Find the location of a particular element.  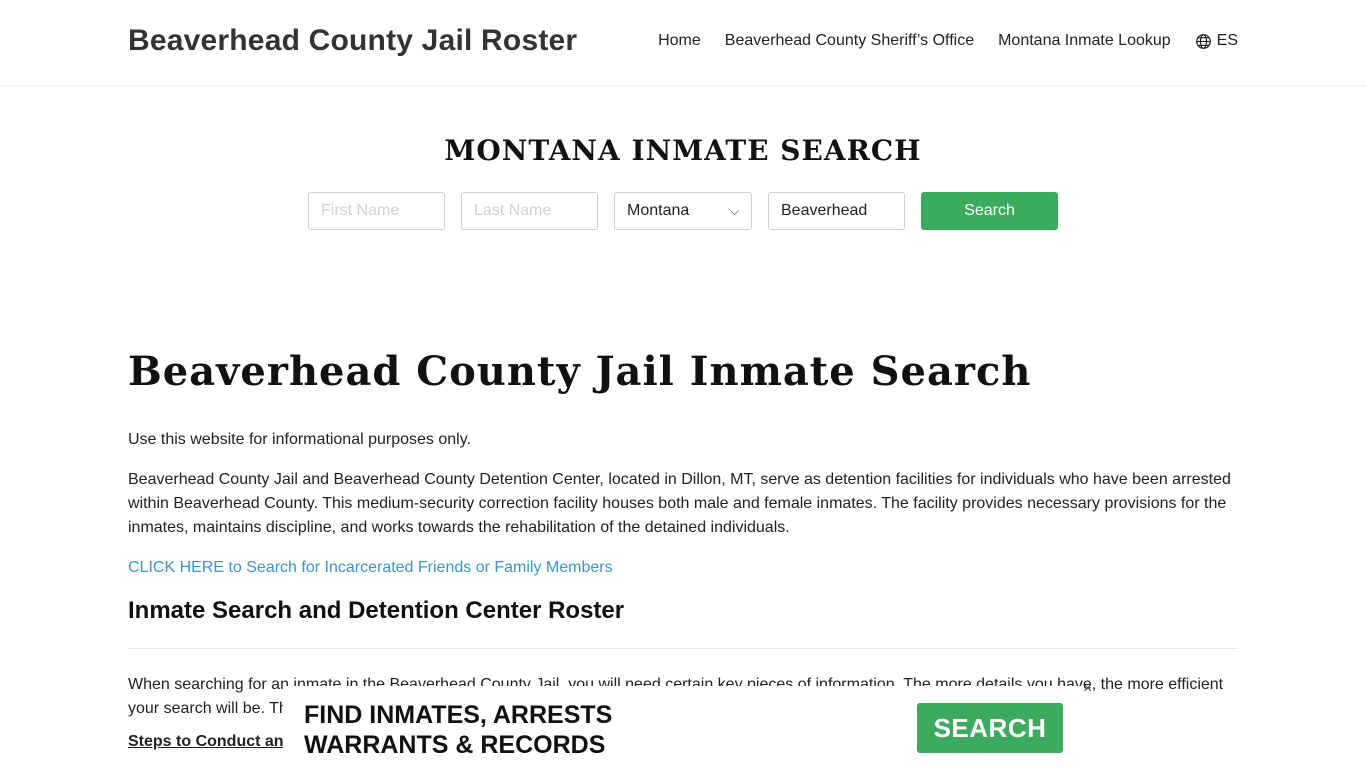

globe-icon is located at coordinates (1203, 41).